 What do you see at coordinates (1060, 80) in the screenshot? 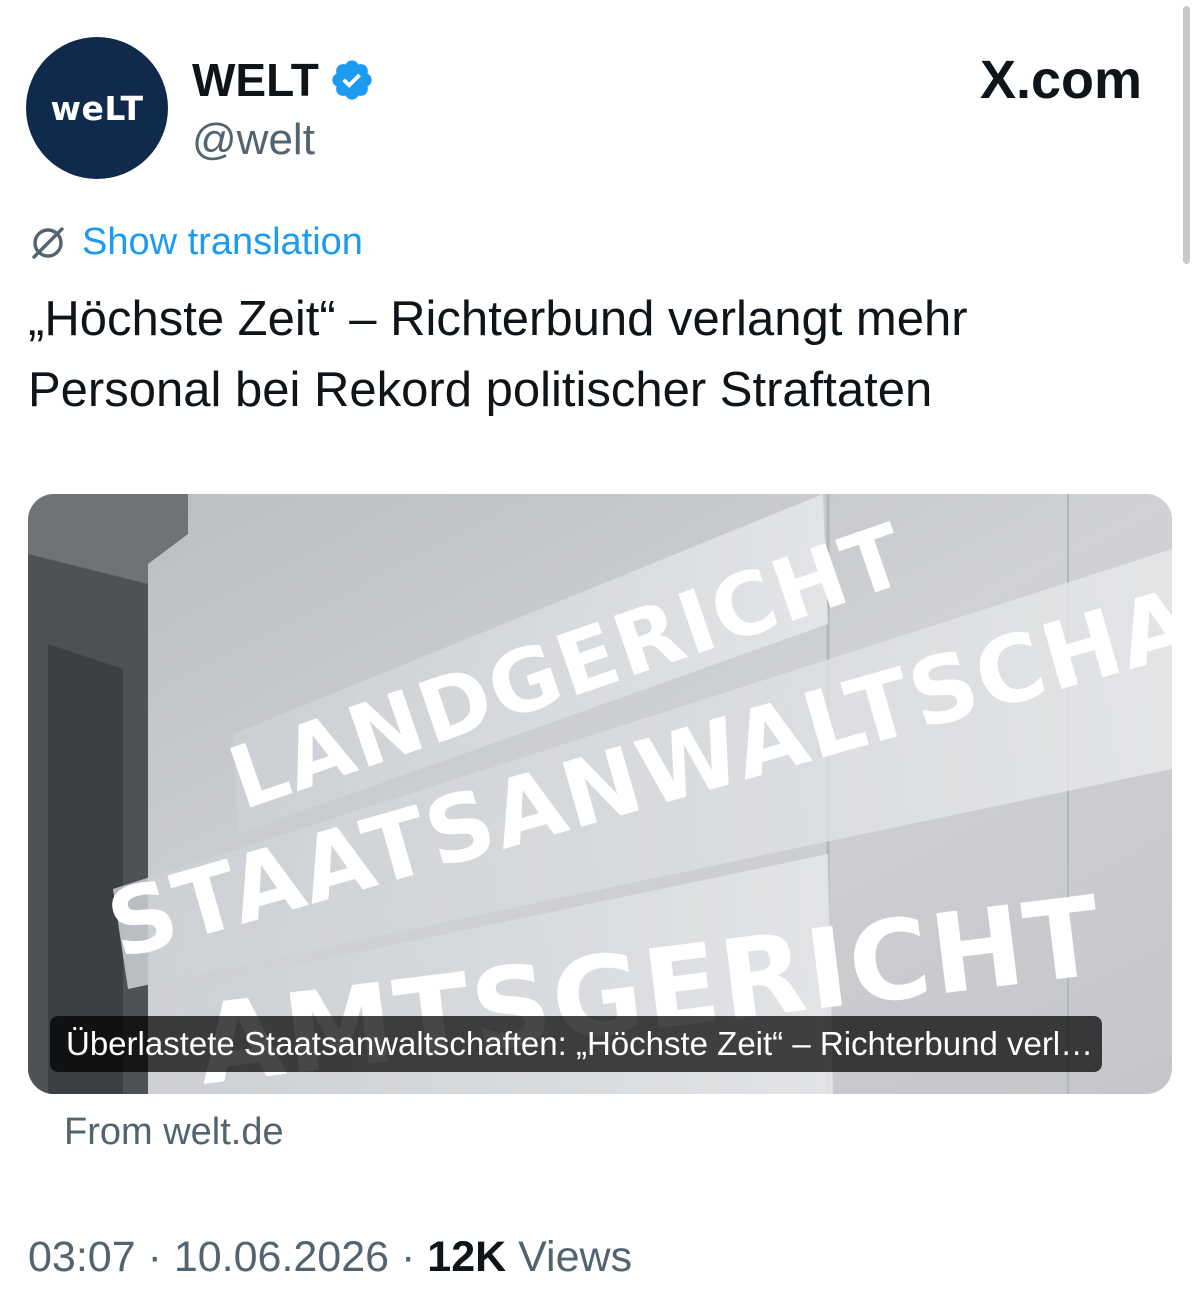
I see `source-brand-label: X.com` at bounding box center [1060, 80].